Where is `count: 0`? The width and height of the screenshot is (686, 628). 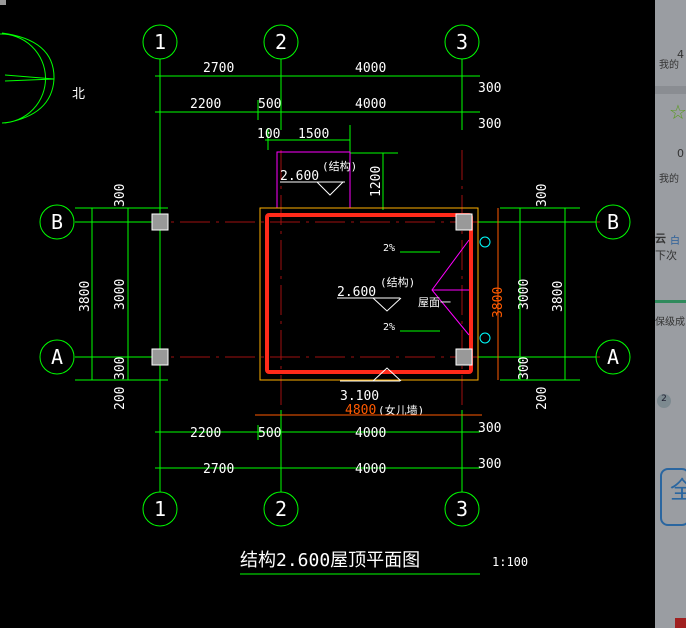 count: 0 is located at coordinates (680, 153).